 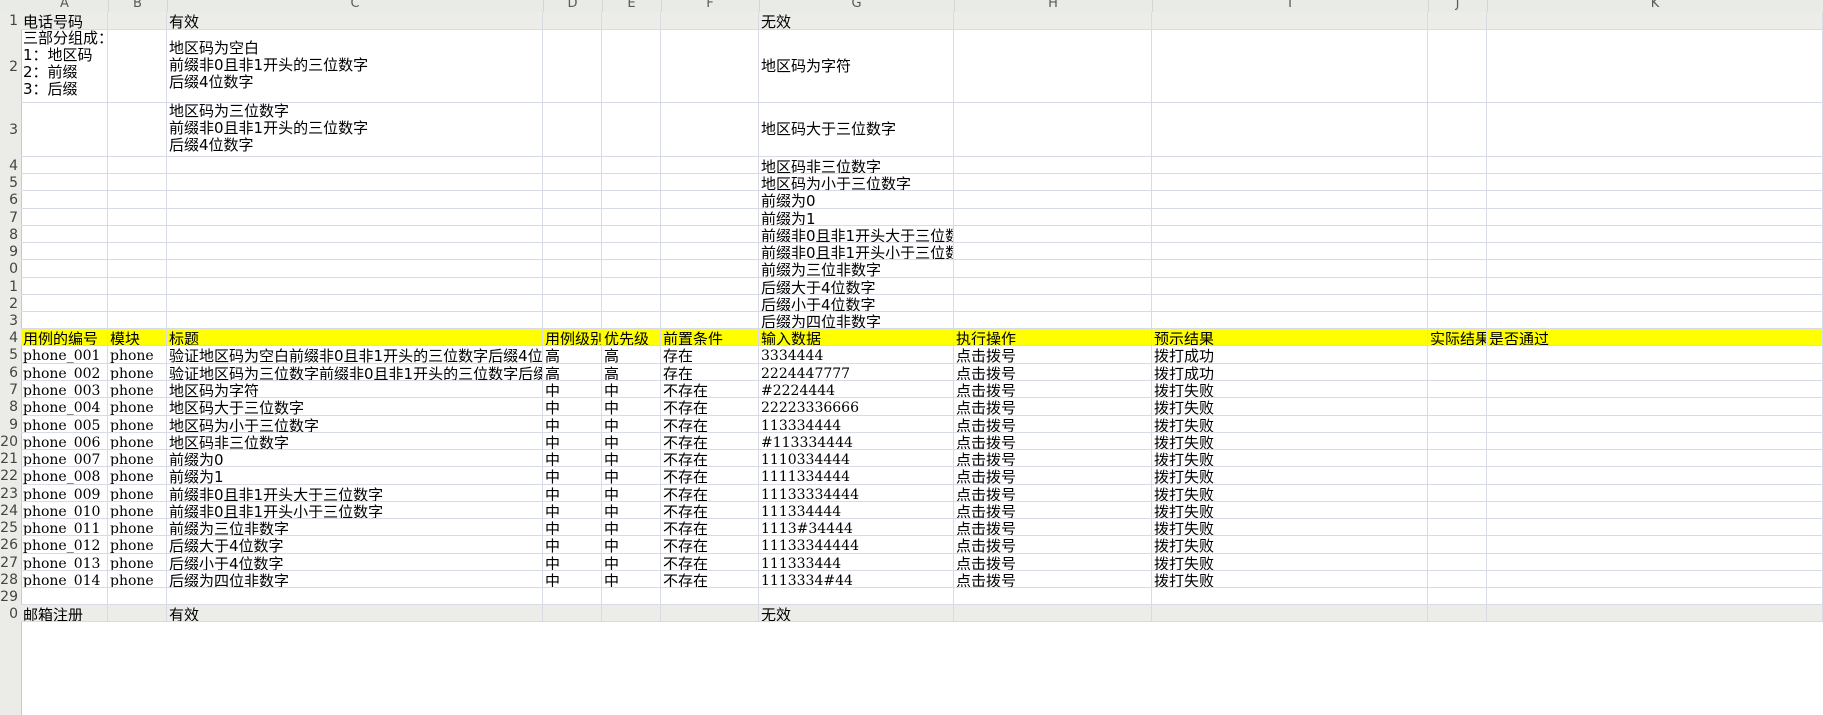 What do you see at coordinates (1290, 493) in the screenshot?
I see `table-cell: 拨打失败` at bounding box center [1290, 493].